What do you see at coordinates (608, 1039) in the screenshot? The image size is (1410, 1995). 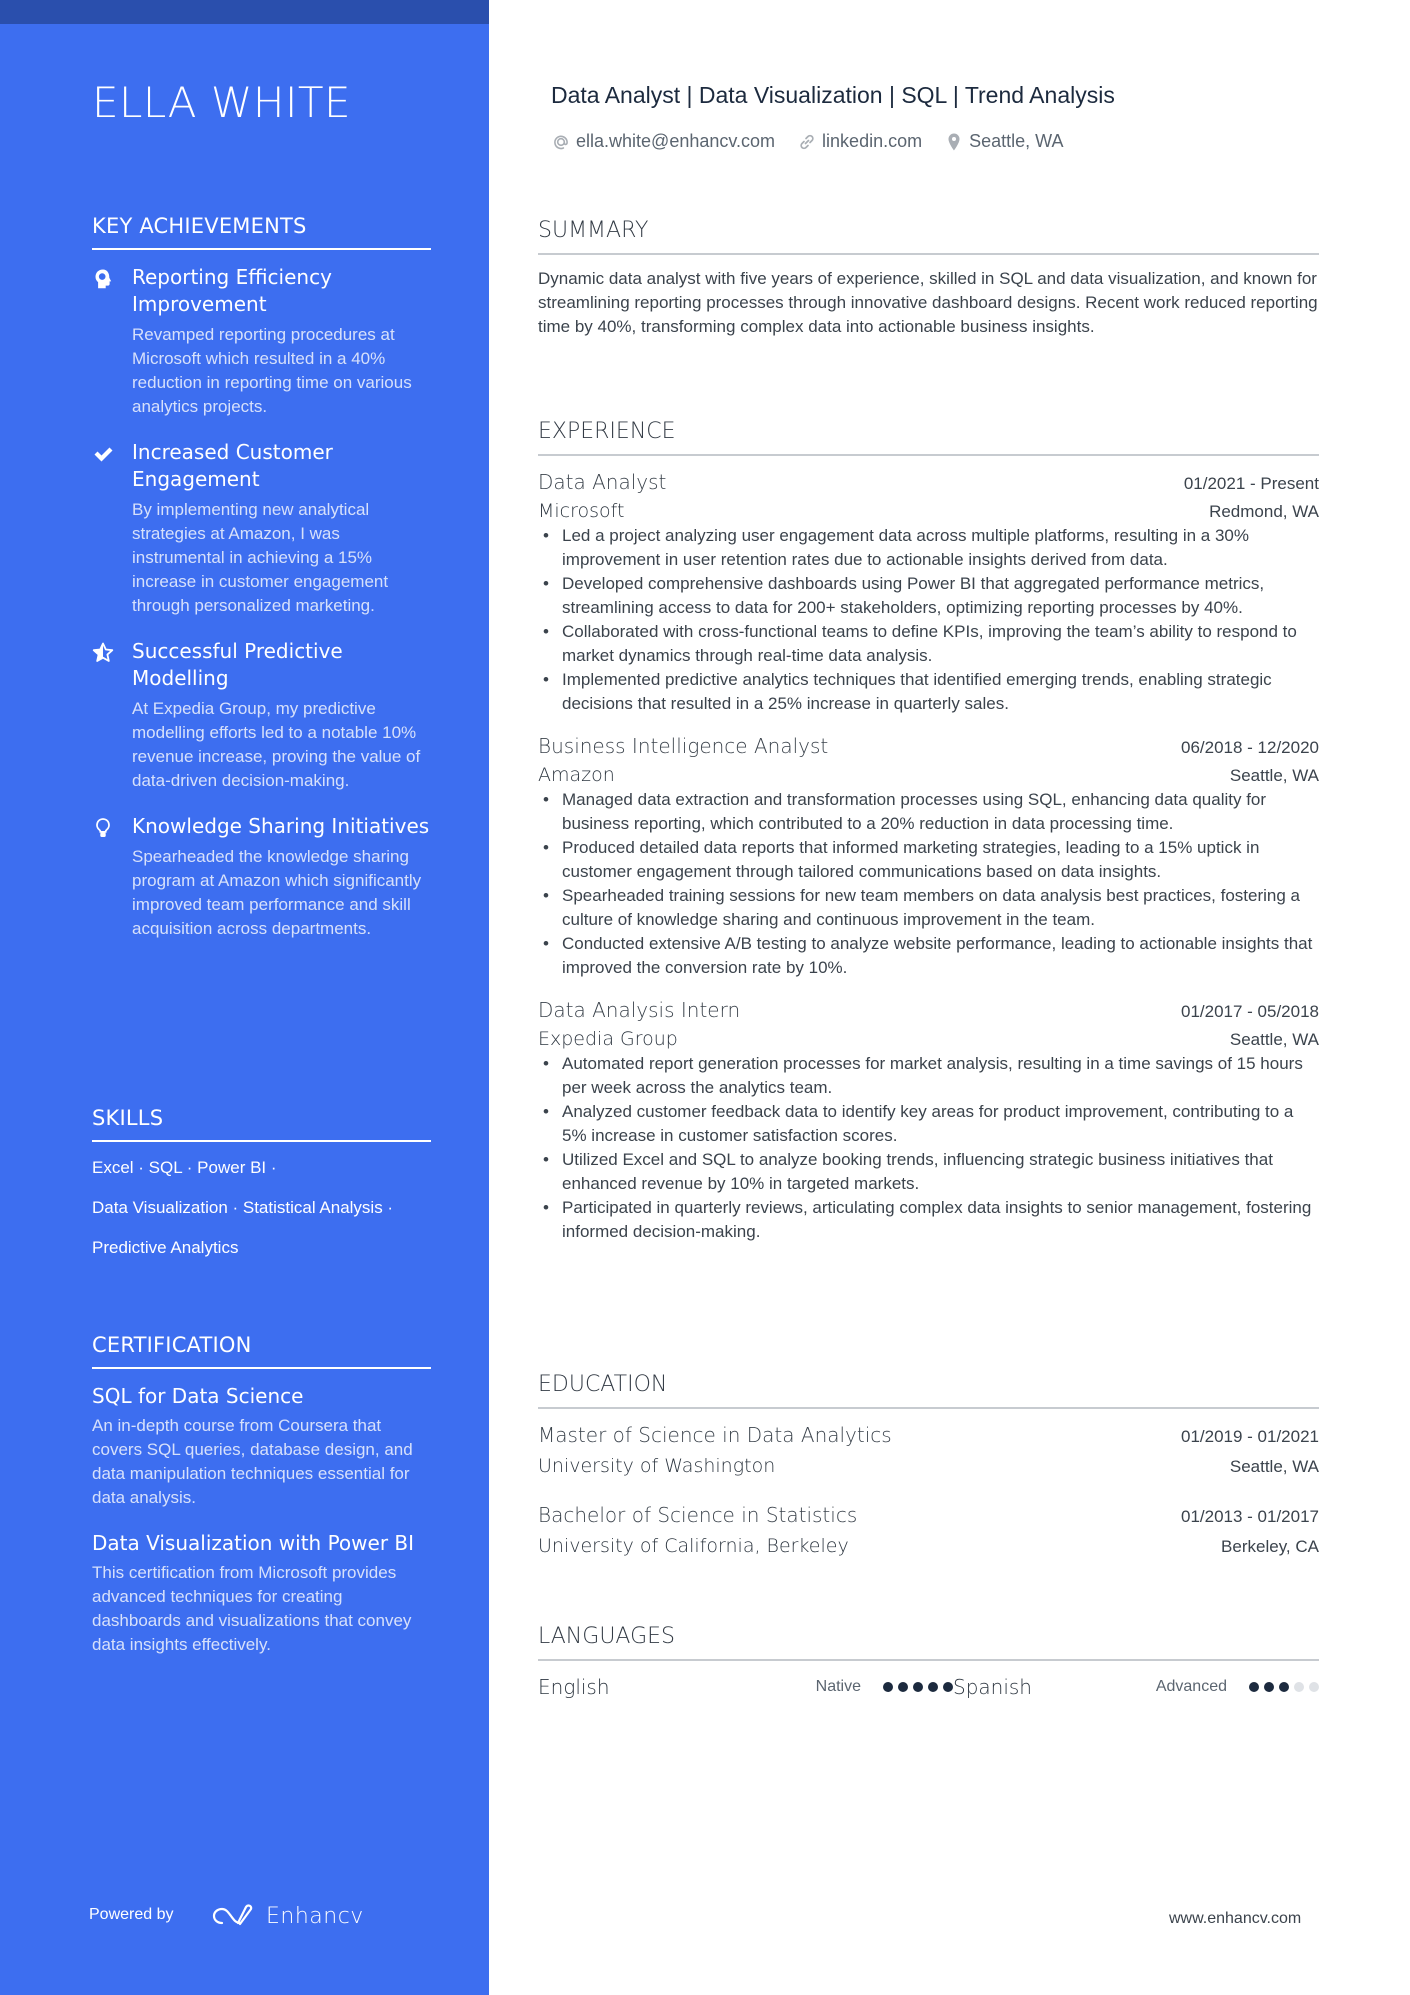 I see `company-name: Expedia Group` at bounding box center [608, 1039].